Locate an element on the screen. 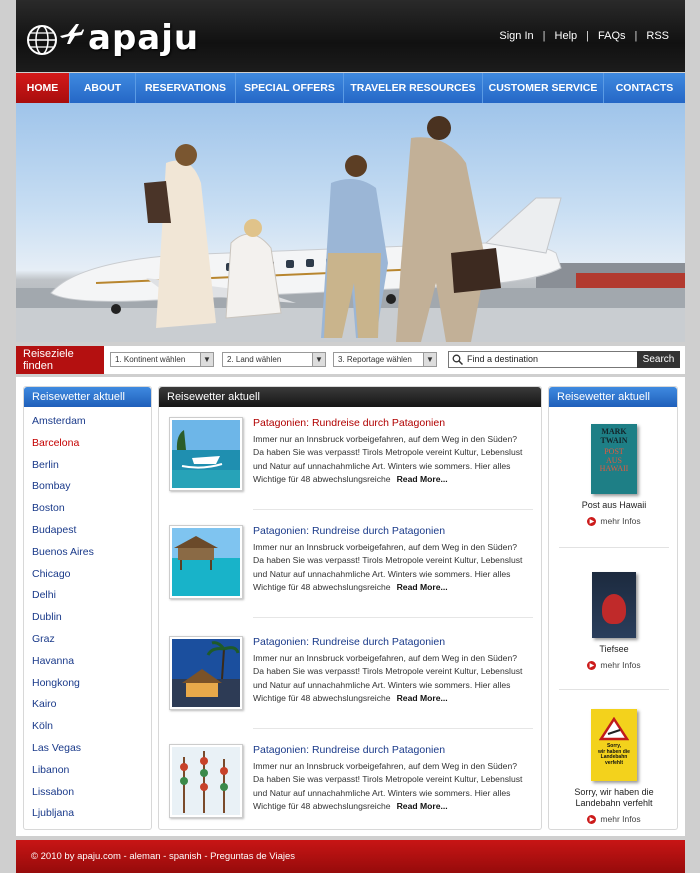 This screenshot has height=873, width=700. nav-home: HOME is located at coordinates (43, 88).